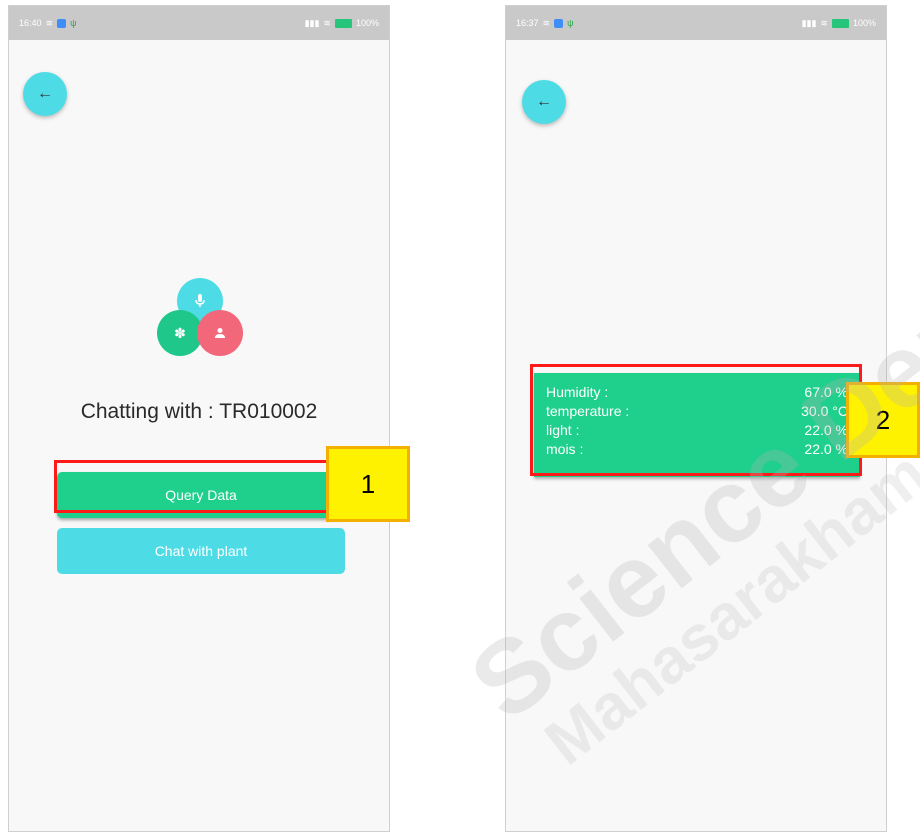 This screenshot has height=832, width=920. I want to click on highlight-box-sensor-data, so click(696, 420).